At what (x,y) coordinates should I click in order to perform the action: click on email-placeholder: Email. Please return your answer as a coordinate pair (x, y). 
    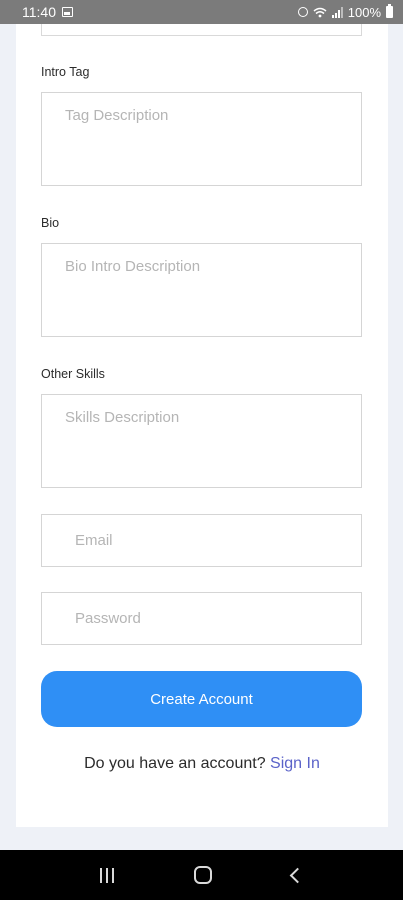
    Looking at the image, I should click on (94, 540).